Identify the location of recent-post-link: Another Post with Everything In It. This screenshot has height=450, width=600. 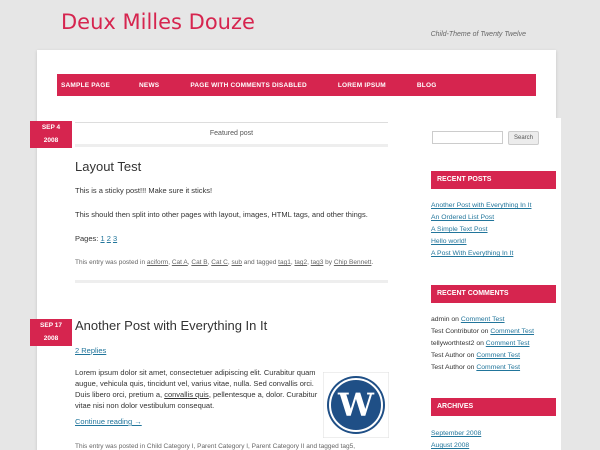
(481, 205).